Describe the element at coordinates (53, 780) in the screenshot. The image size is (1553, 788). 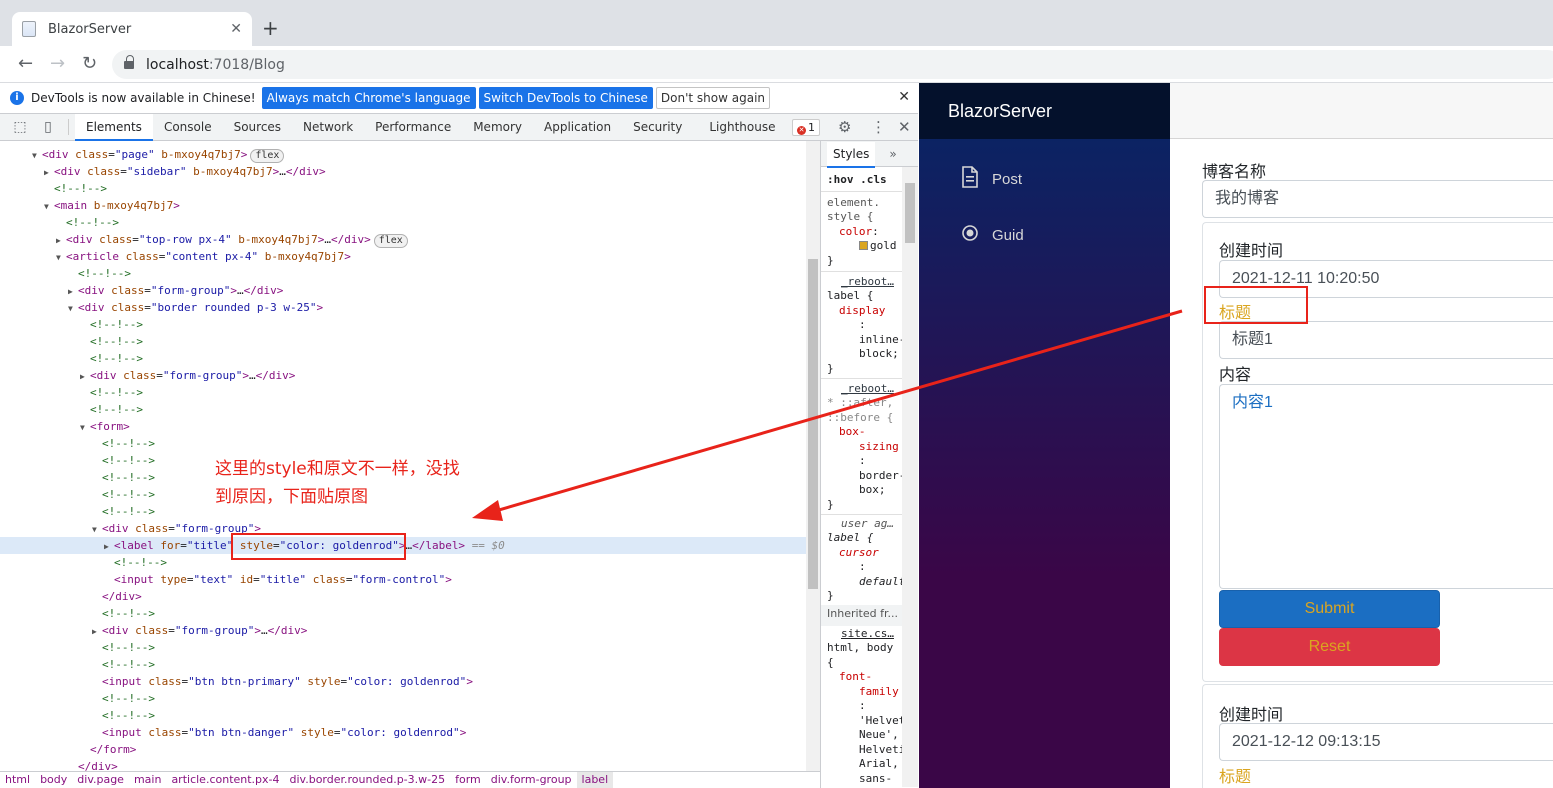
I see `breadcrumb-body: body` at that location.